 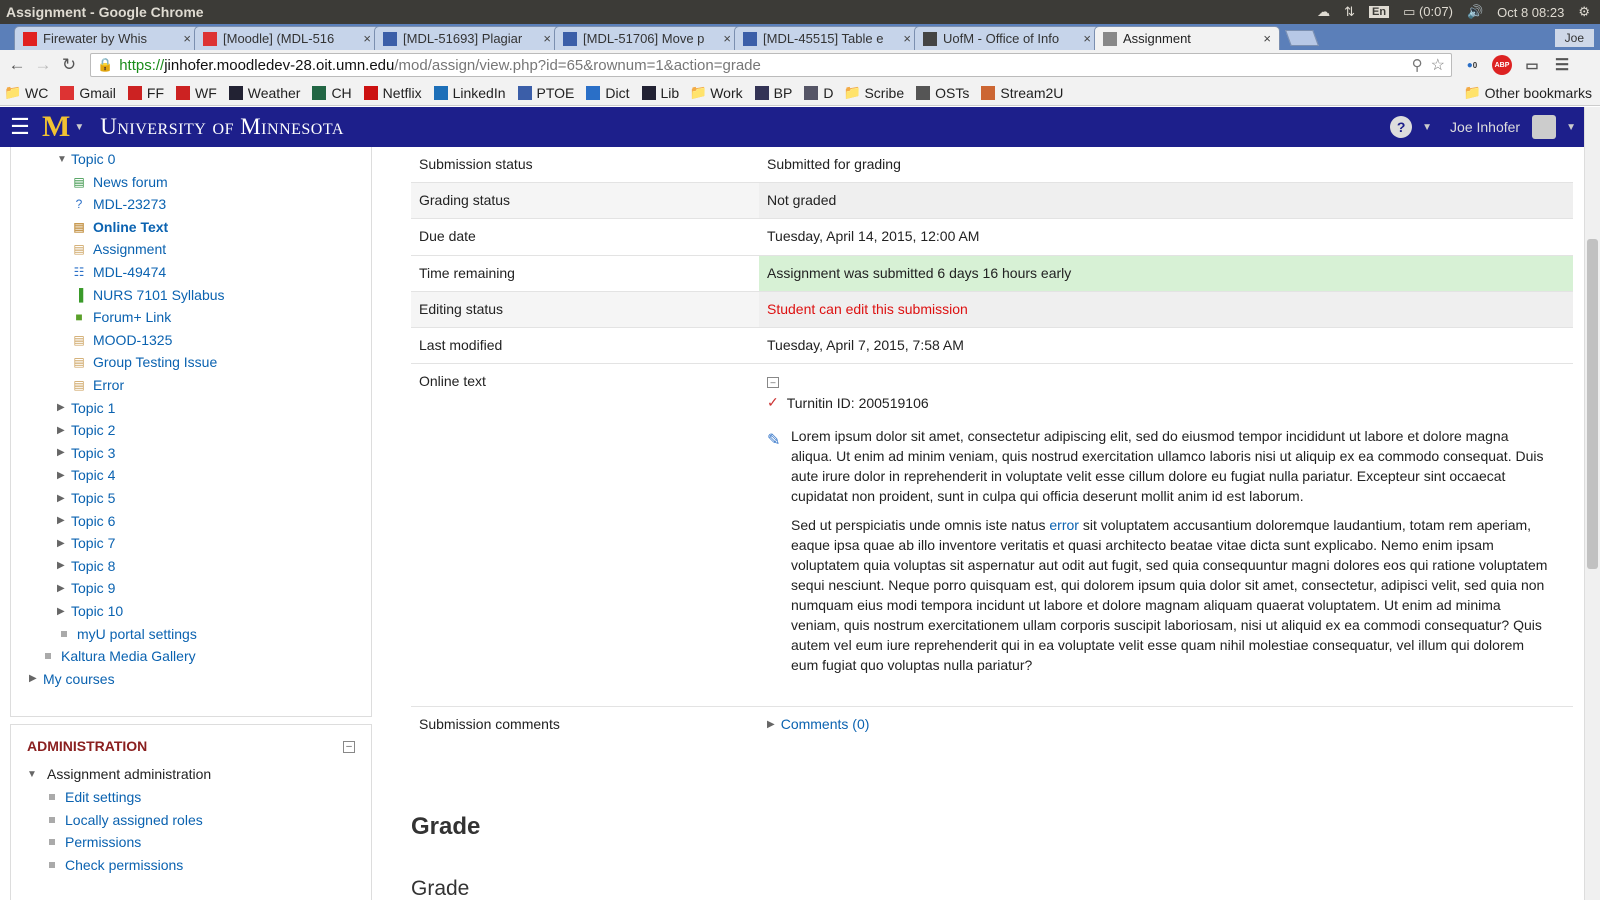 What do you see at coordinates (119, 227) in the screenshot?
I see `nav-activity: ▤ Online Text` at bounding box center [119, 227].